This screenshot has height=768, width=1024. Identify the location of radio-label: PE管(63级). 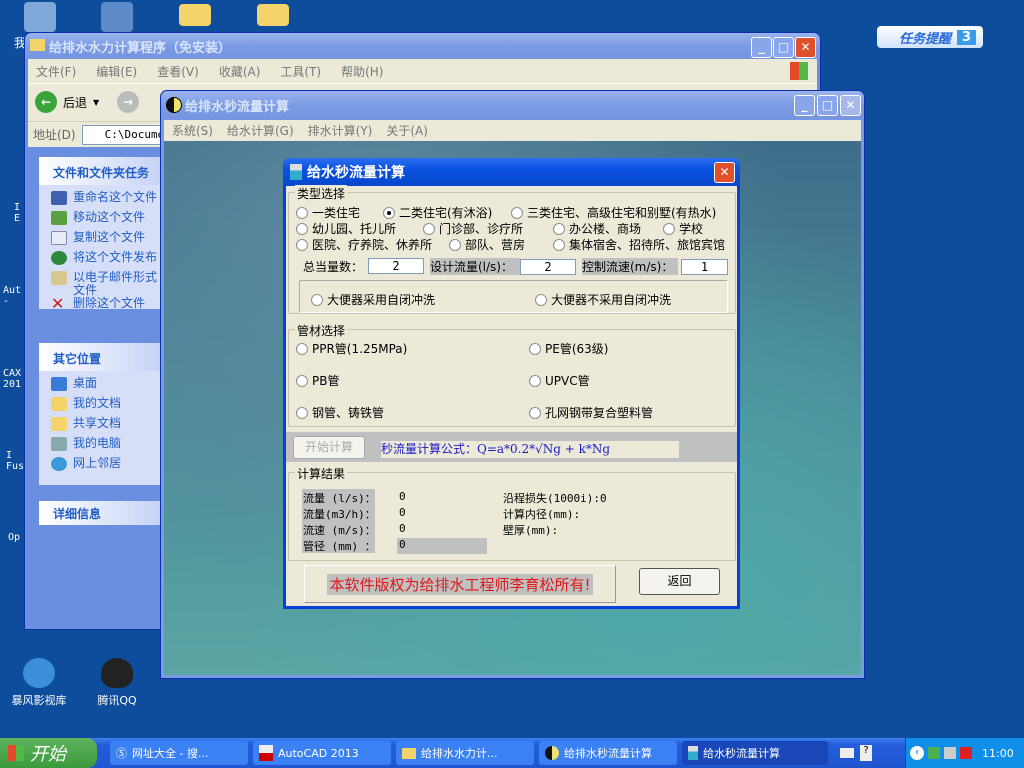
(577, 349).